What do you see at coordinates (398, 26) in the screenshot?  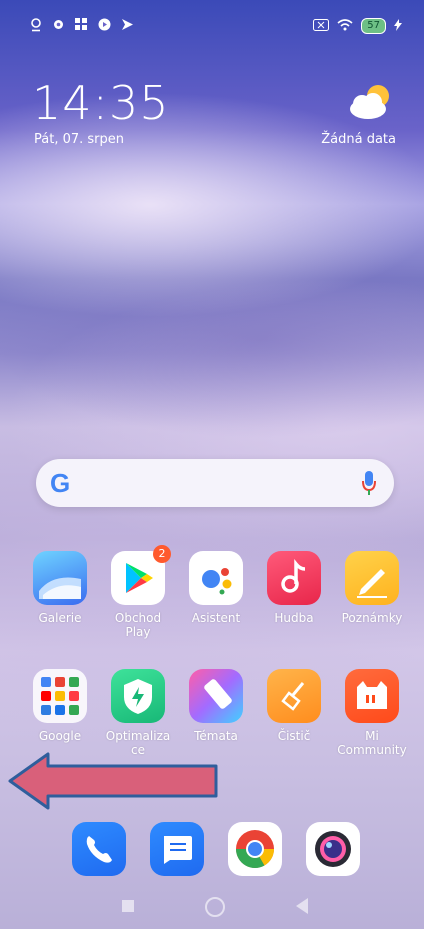 I see `charging-icon` at bounding box center [398, 26].